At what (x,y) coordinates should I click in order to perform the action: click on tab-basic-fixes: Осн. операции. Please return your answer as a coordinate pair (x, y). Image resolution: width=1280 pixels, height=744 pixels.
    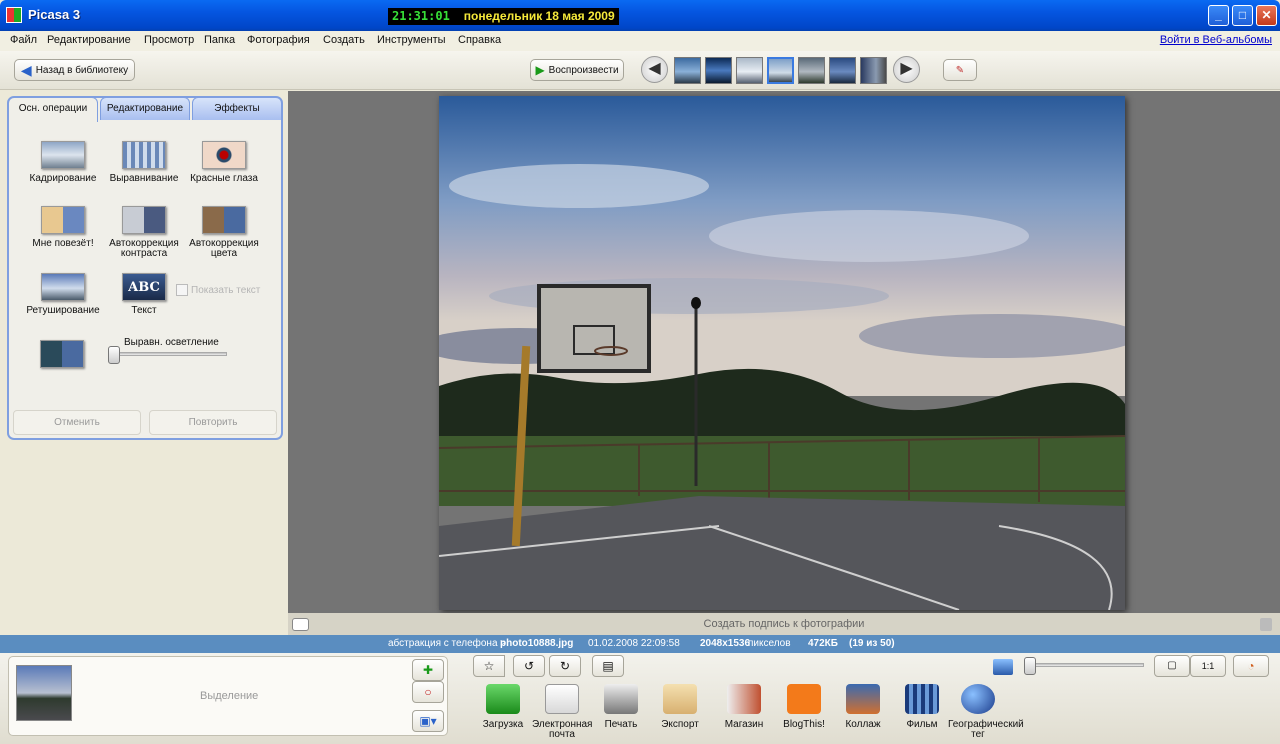
    Looking at the image, I should click on (53, 109).